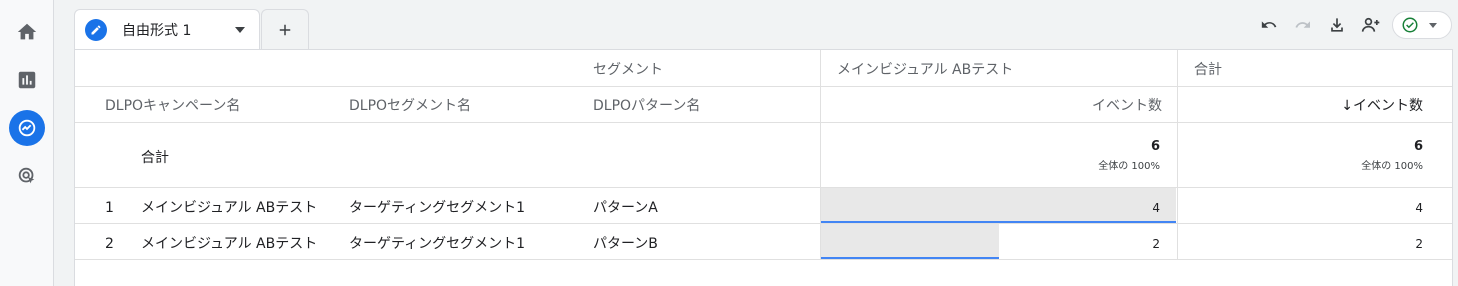 This screenshot has width=1458, height=286. What do you see at coordinates (1208, 70) in the screenshot?
I see `total-header: 合計` at bounding box center [1208, 70].